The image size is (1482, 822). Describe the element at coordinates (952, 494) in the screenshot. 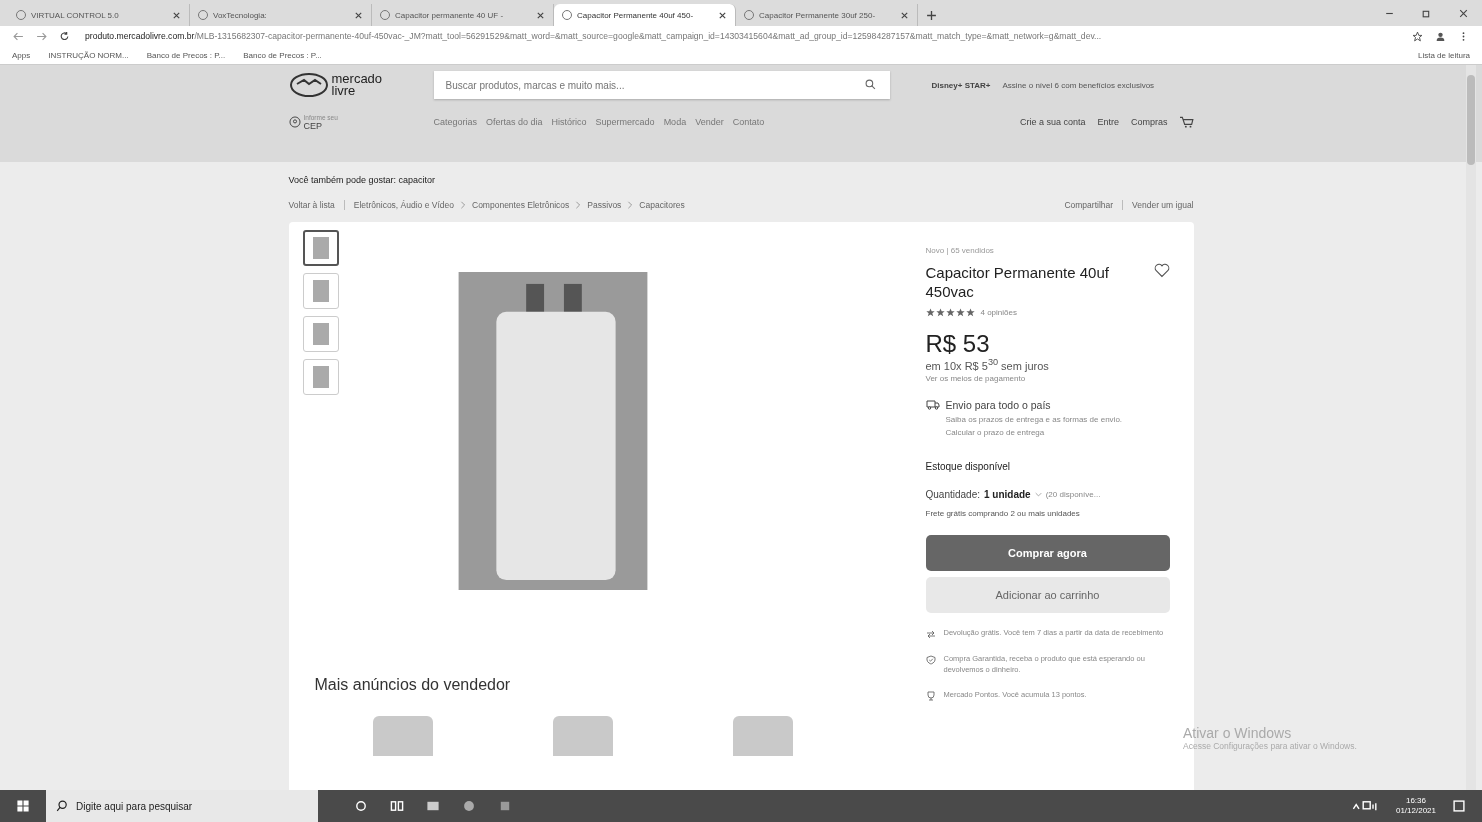

I see `quantity-label: Quantidade:` at that location.